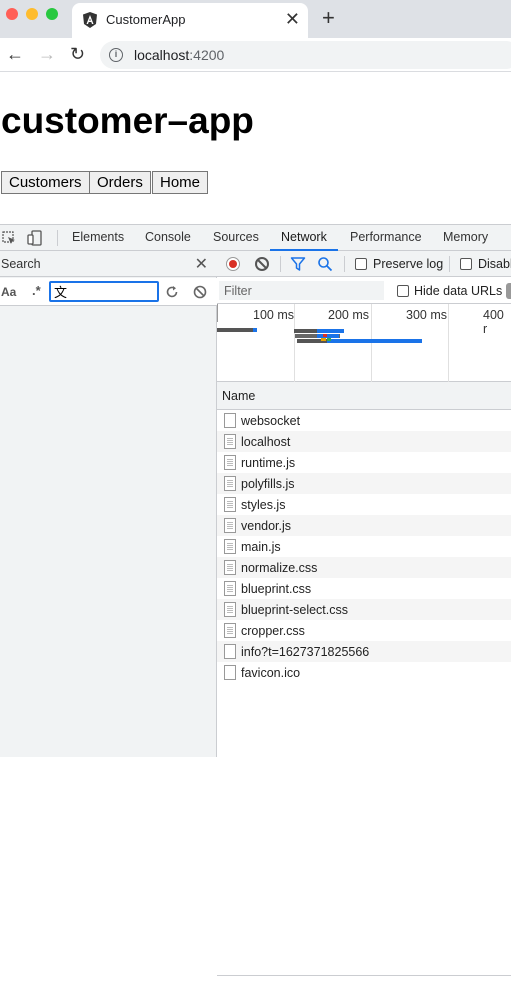  What do you see at coordinates (466, 264) in the screenshot?
I see `disable-cache-checkbox` at bounding box center [466, 264].